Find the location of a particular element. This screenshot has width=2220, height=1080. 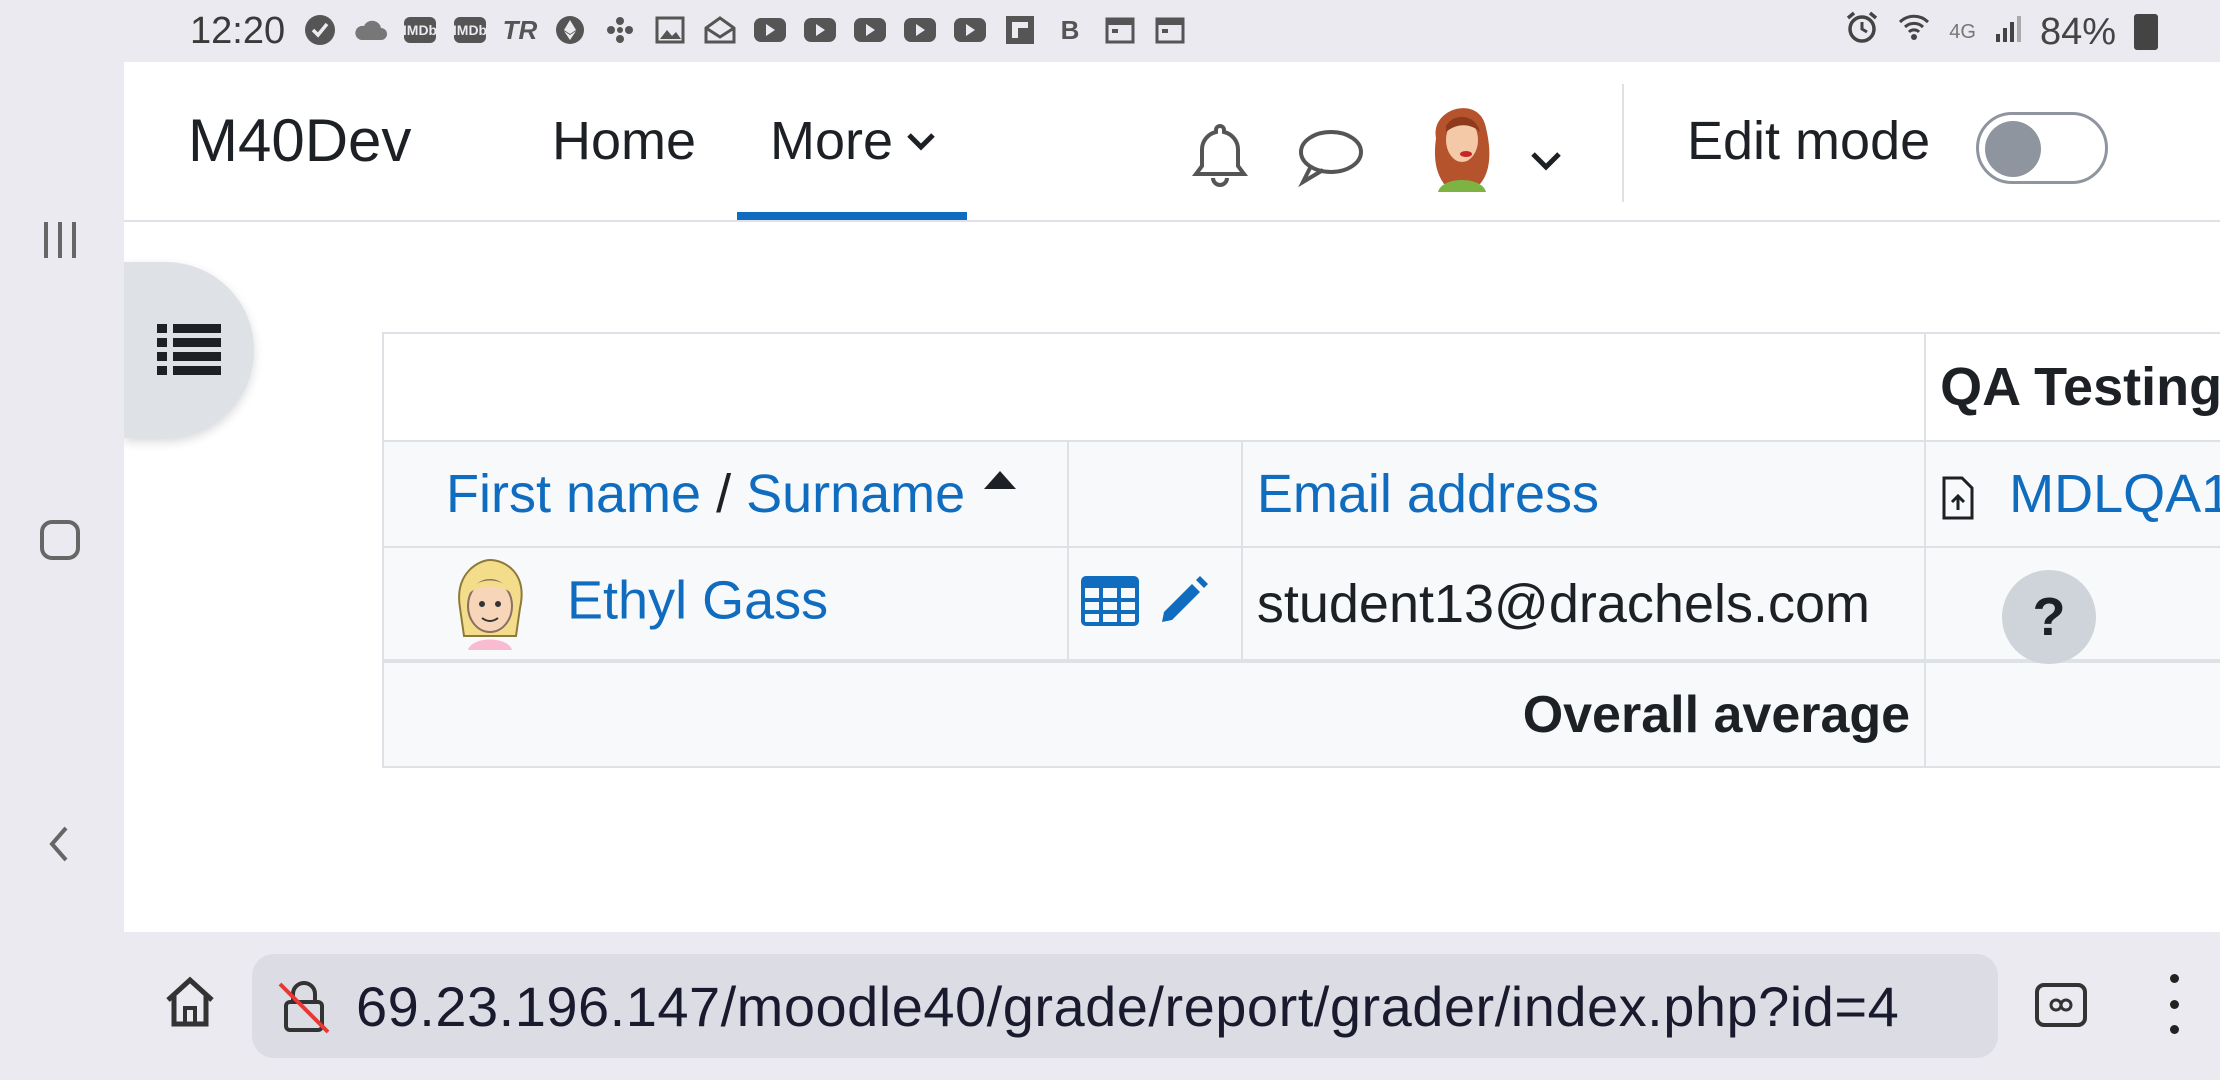

bold-b-icon: B is located at coordinates (1070, 29).